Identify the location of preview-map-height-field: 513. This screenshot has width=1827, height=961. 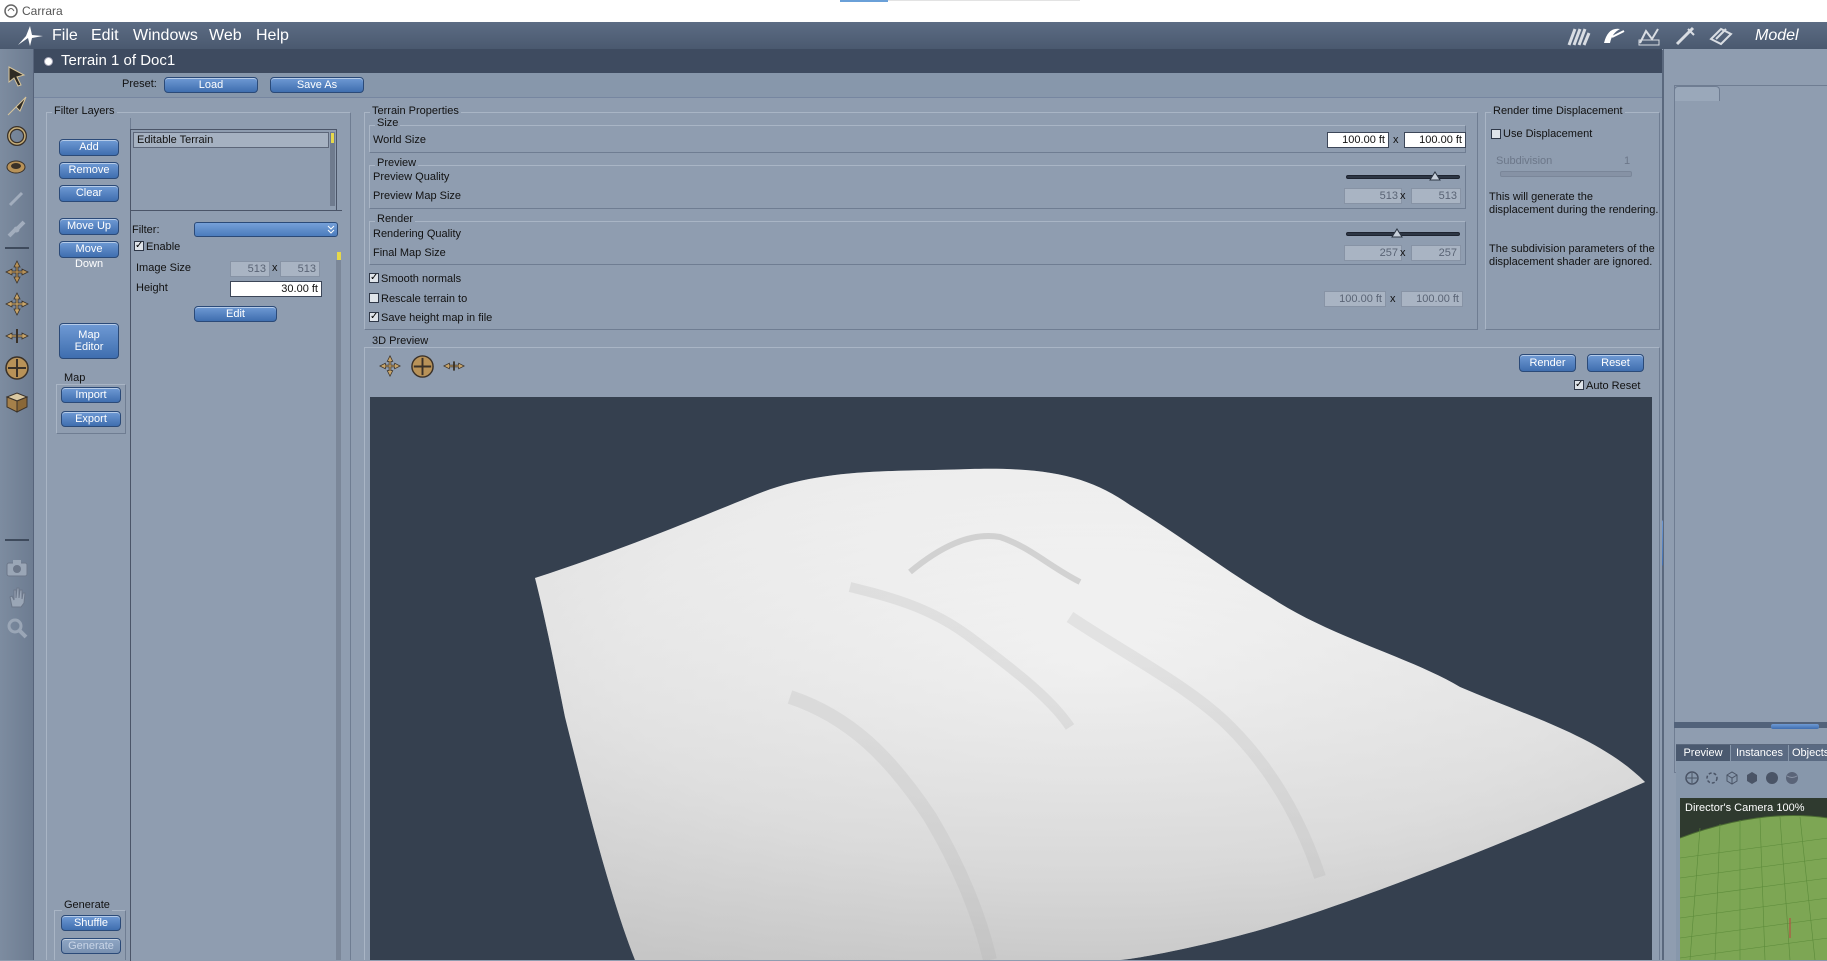
(1436, 196).